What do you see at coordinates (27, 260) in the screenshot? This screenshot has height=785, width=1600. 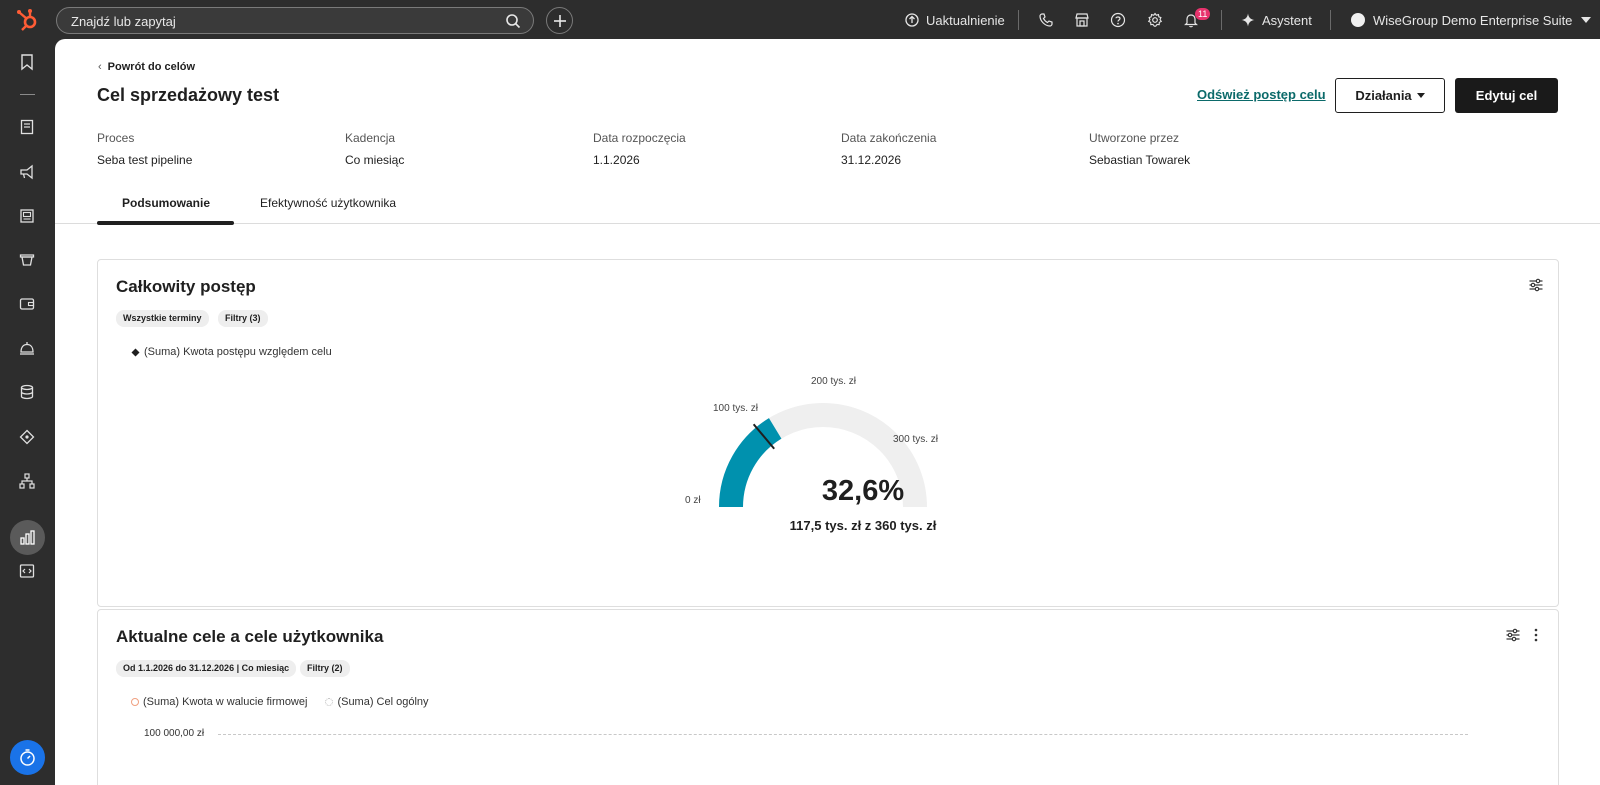 I see `sales-funnel-icon` at bounding box center [27, 260].